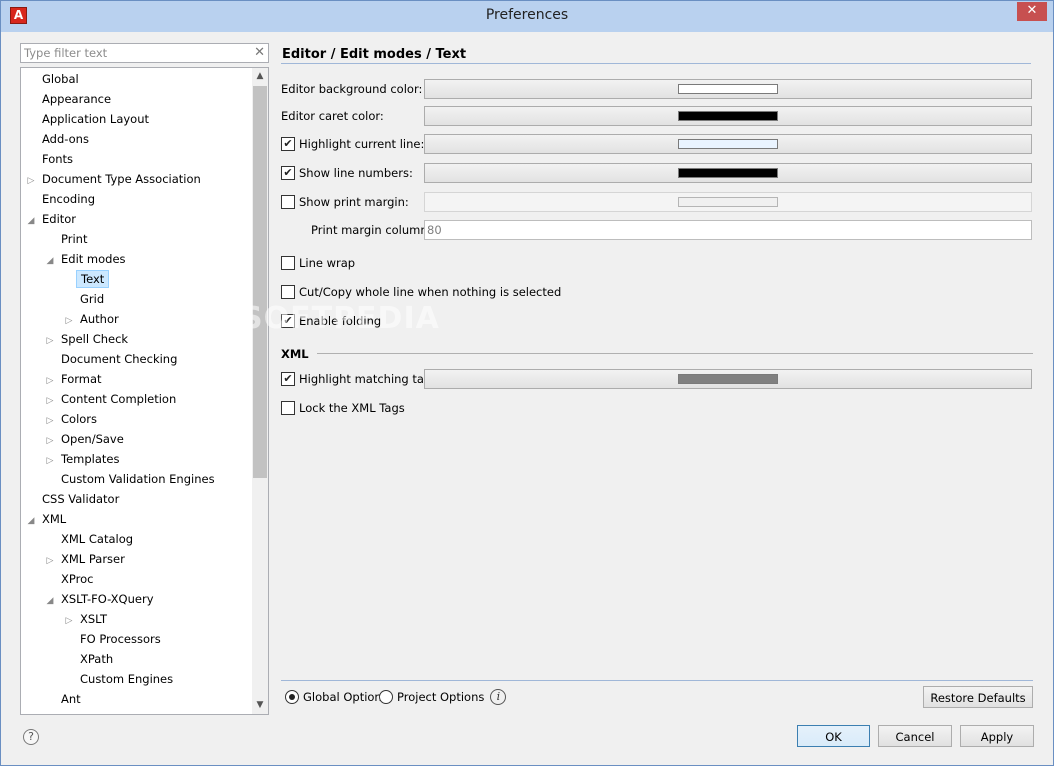 Image resolution: width=1054 pixels, height=766 pixels. Describe the element at coordinates (292, 696) in the screenshot. I see `global-options-radio` at that location.